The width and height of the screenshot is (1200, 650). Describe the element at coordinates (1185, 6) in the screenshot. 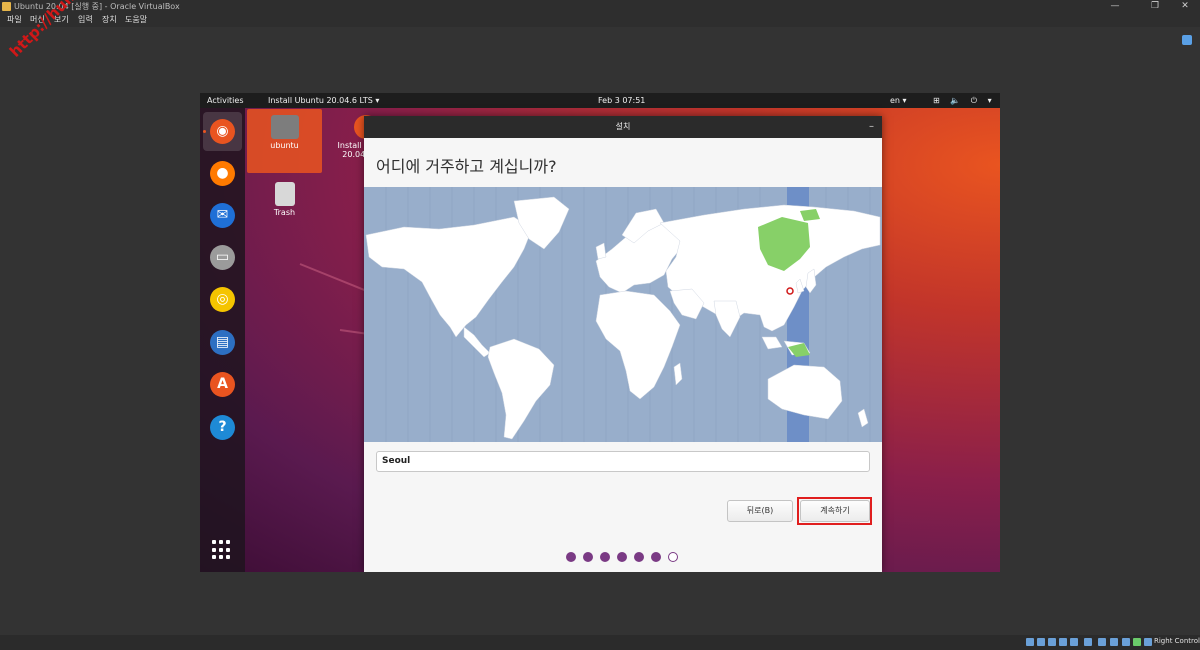

I see `close-button: ✕` at that location.